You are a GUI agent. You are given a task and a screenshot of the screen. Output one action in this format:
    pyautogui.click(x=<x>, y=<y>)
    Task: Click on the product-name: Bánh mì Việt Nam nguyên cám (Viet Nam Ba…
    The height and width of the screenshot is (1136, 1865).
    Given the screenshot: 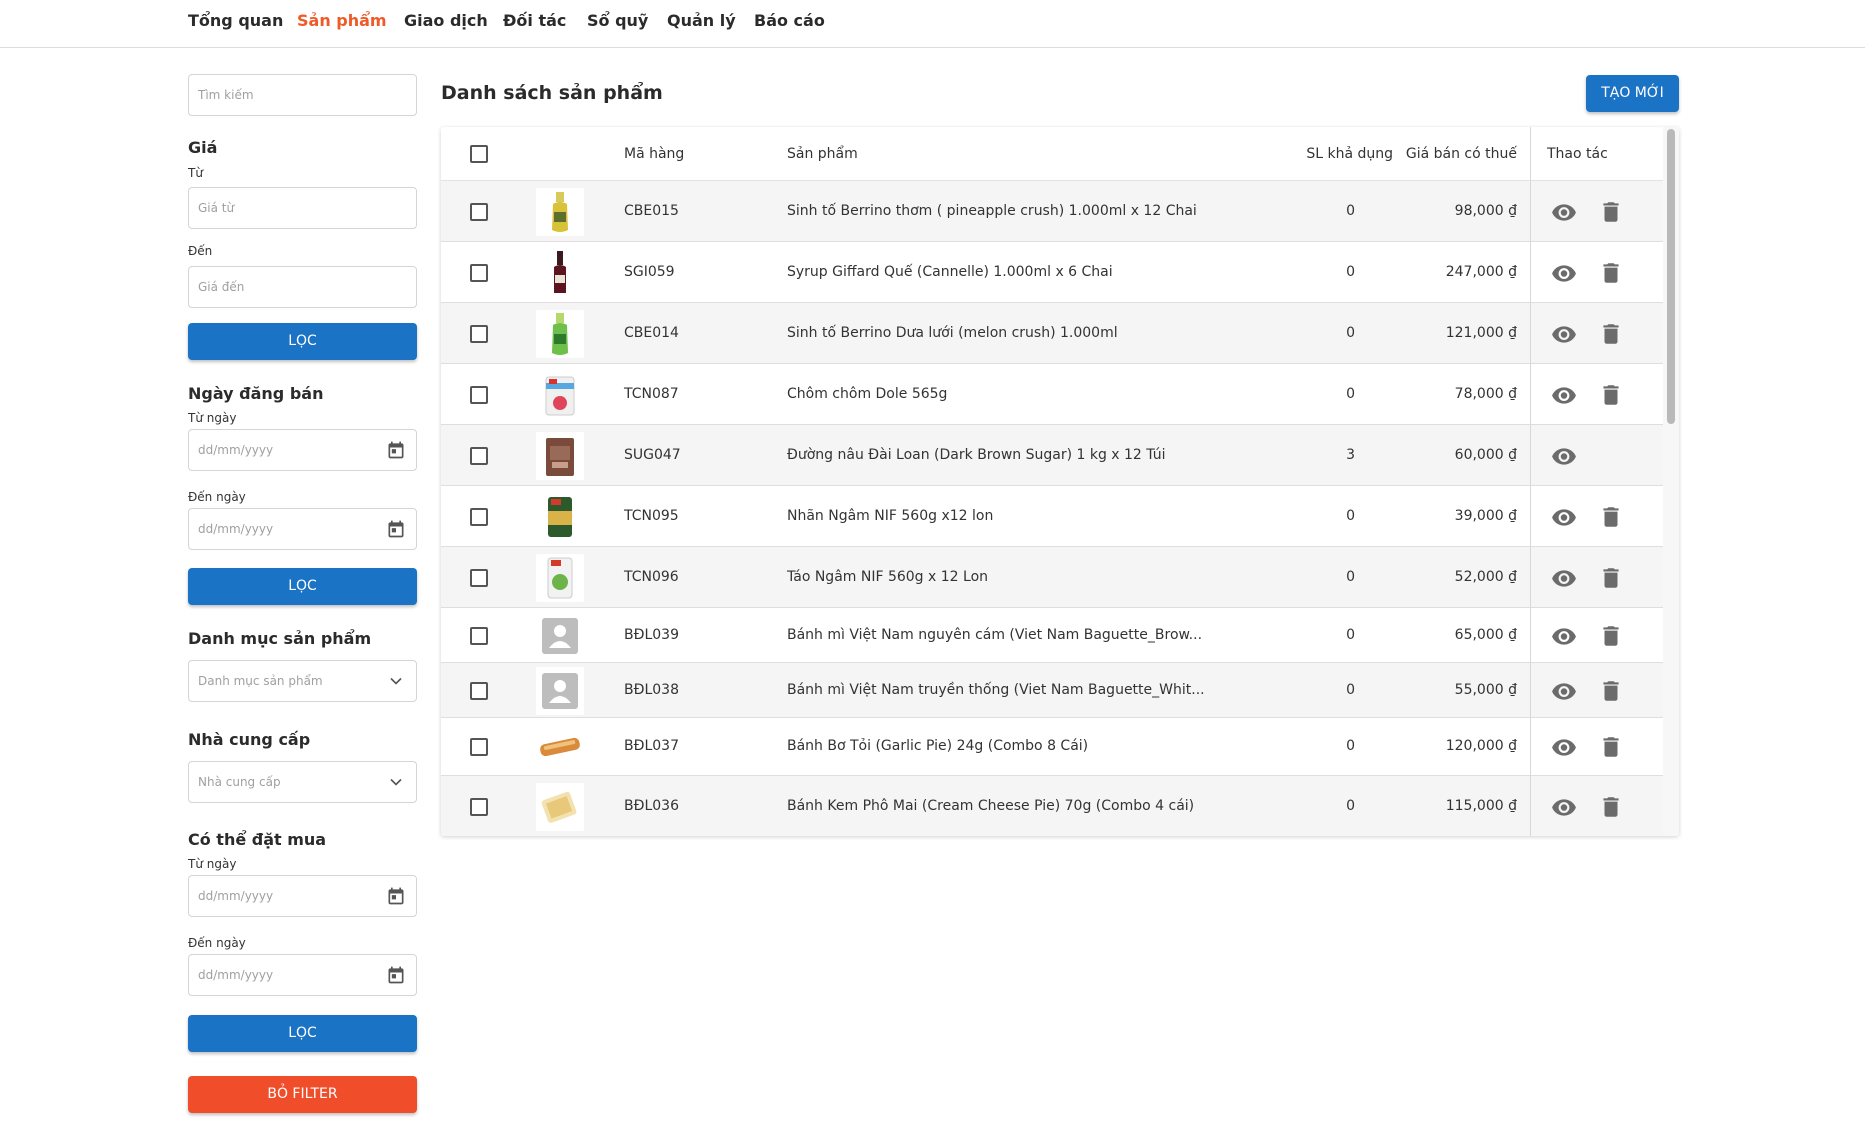 What is the action you would take?
    pyautogui.click(x=995, y=634)
    